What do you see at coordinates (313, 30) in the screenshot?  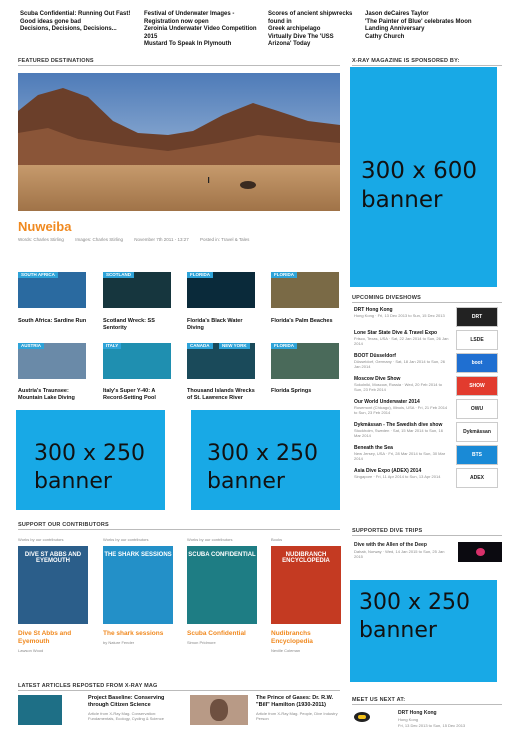 I see `news-link: Greek archipelago` at bounding box center [313, 30].